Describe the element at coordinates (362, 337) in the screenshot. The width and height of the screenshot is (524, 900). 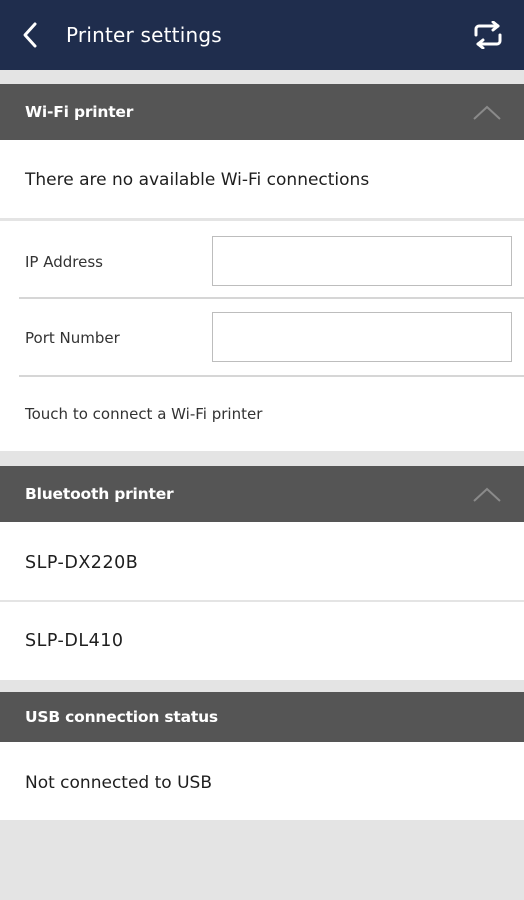
I see `port-number-input` at that location.